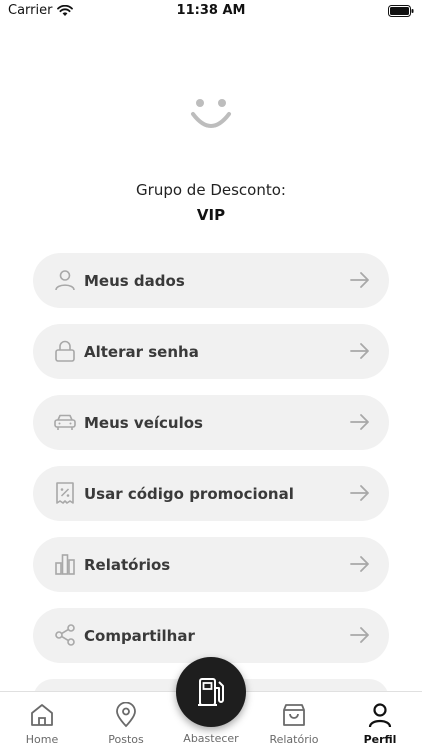 The image size is (422, 751). I want to click on tab-perfil: Perfil, so click(380, 721).